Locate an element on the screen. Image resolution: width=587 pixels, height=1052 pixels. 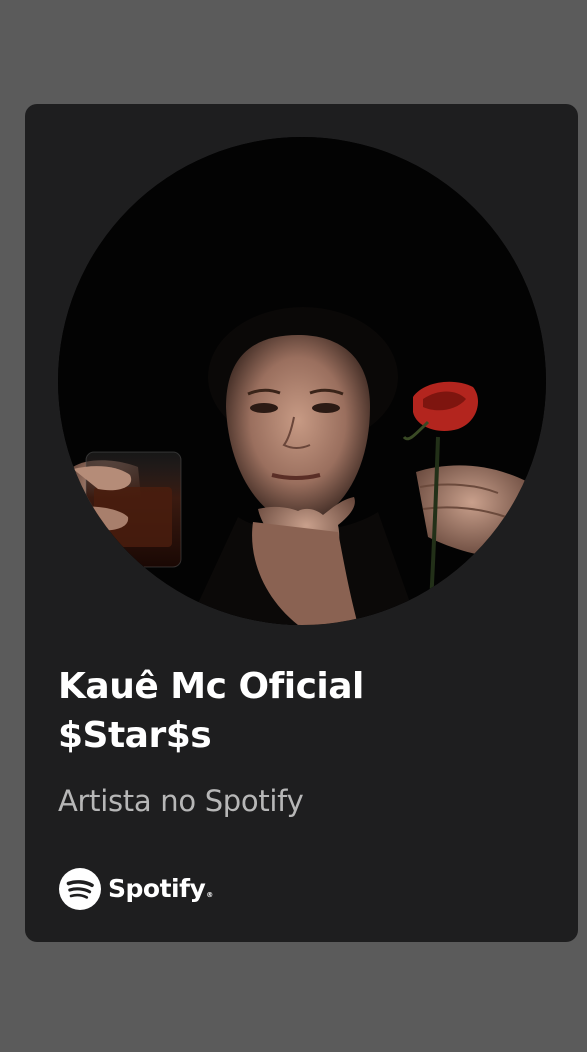
artist-subtitle: Artista no Spotify is located at coordinates (181, 801).